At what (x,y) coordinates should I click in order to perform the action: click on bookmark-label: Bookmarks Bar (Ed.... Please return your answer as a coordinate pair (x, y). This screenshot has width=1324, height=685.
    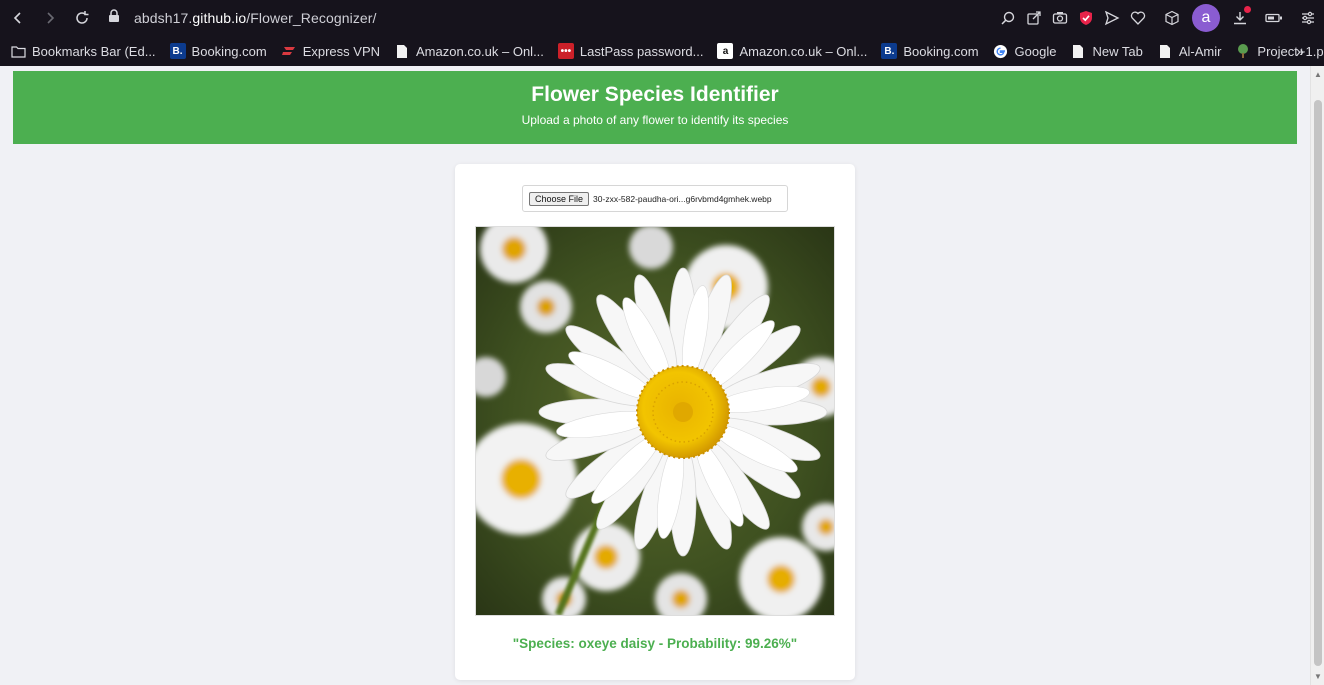
    Looking at the image, I should click on (94, 51).